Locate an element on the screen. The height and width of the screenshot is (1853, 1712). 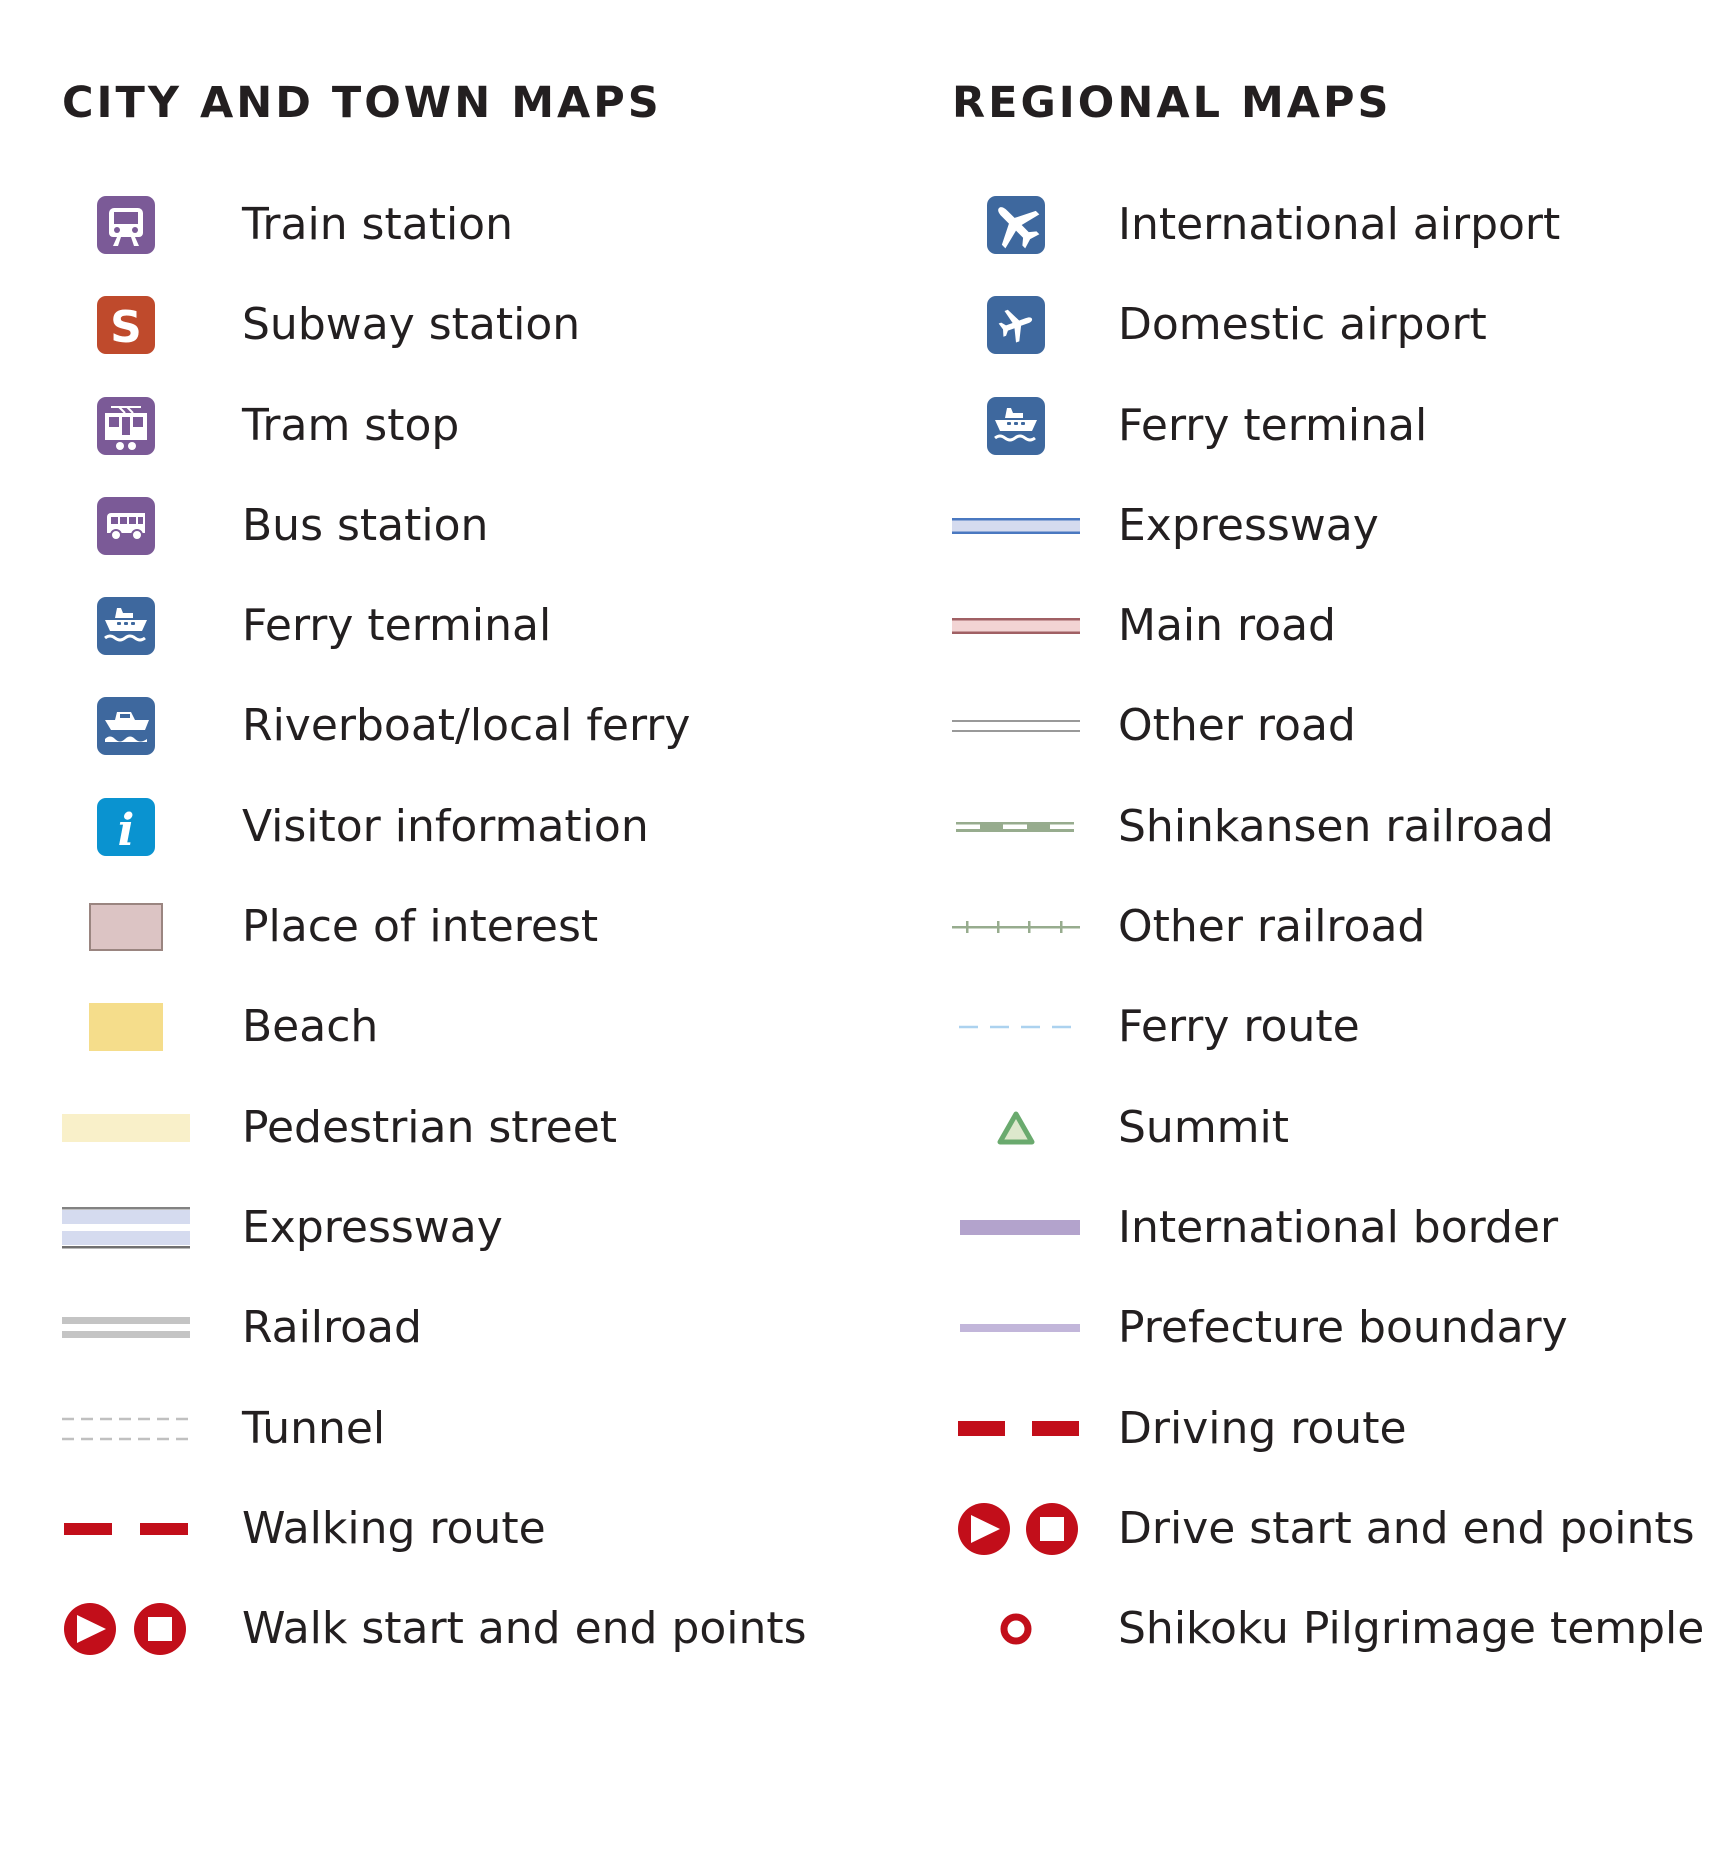
legend-label: Walk start and end points is located at coordinates (524, 1629).